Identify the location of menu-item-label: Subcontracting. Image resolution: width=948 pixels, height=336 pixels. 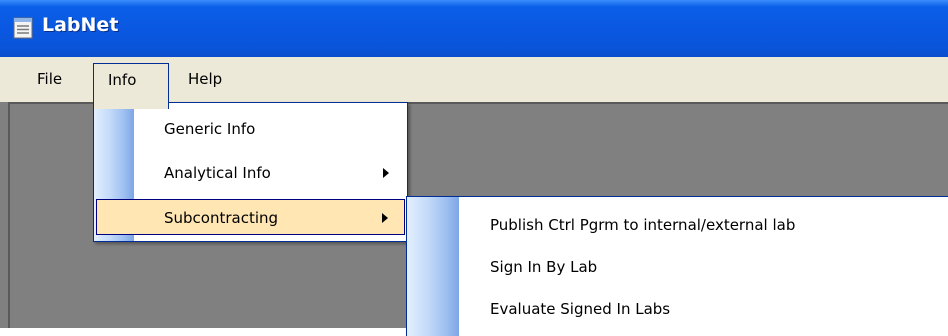
(221, 218).